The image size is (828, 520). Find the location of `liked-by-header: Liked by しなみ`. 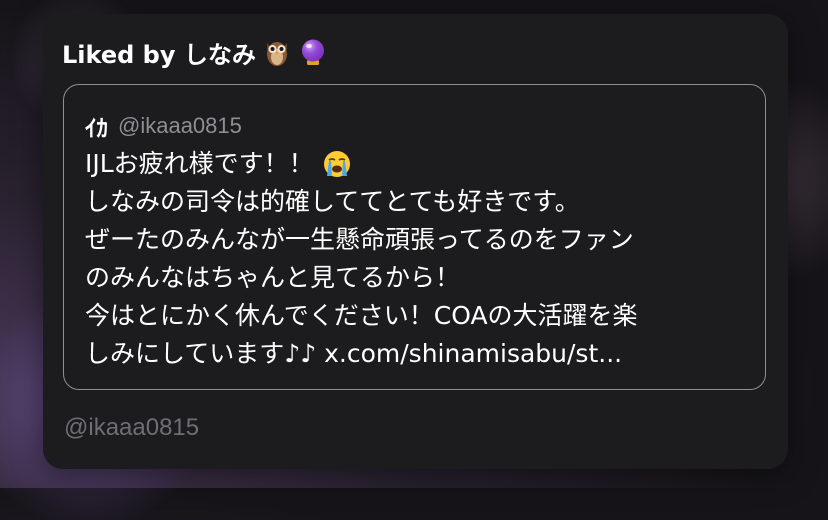

liked-by-header: Liked by しなみ is located at coordinates (195, 52).